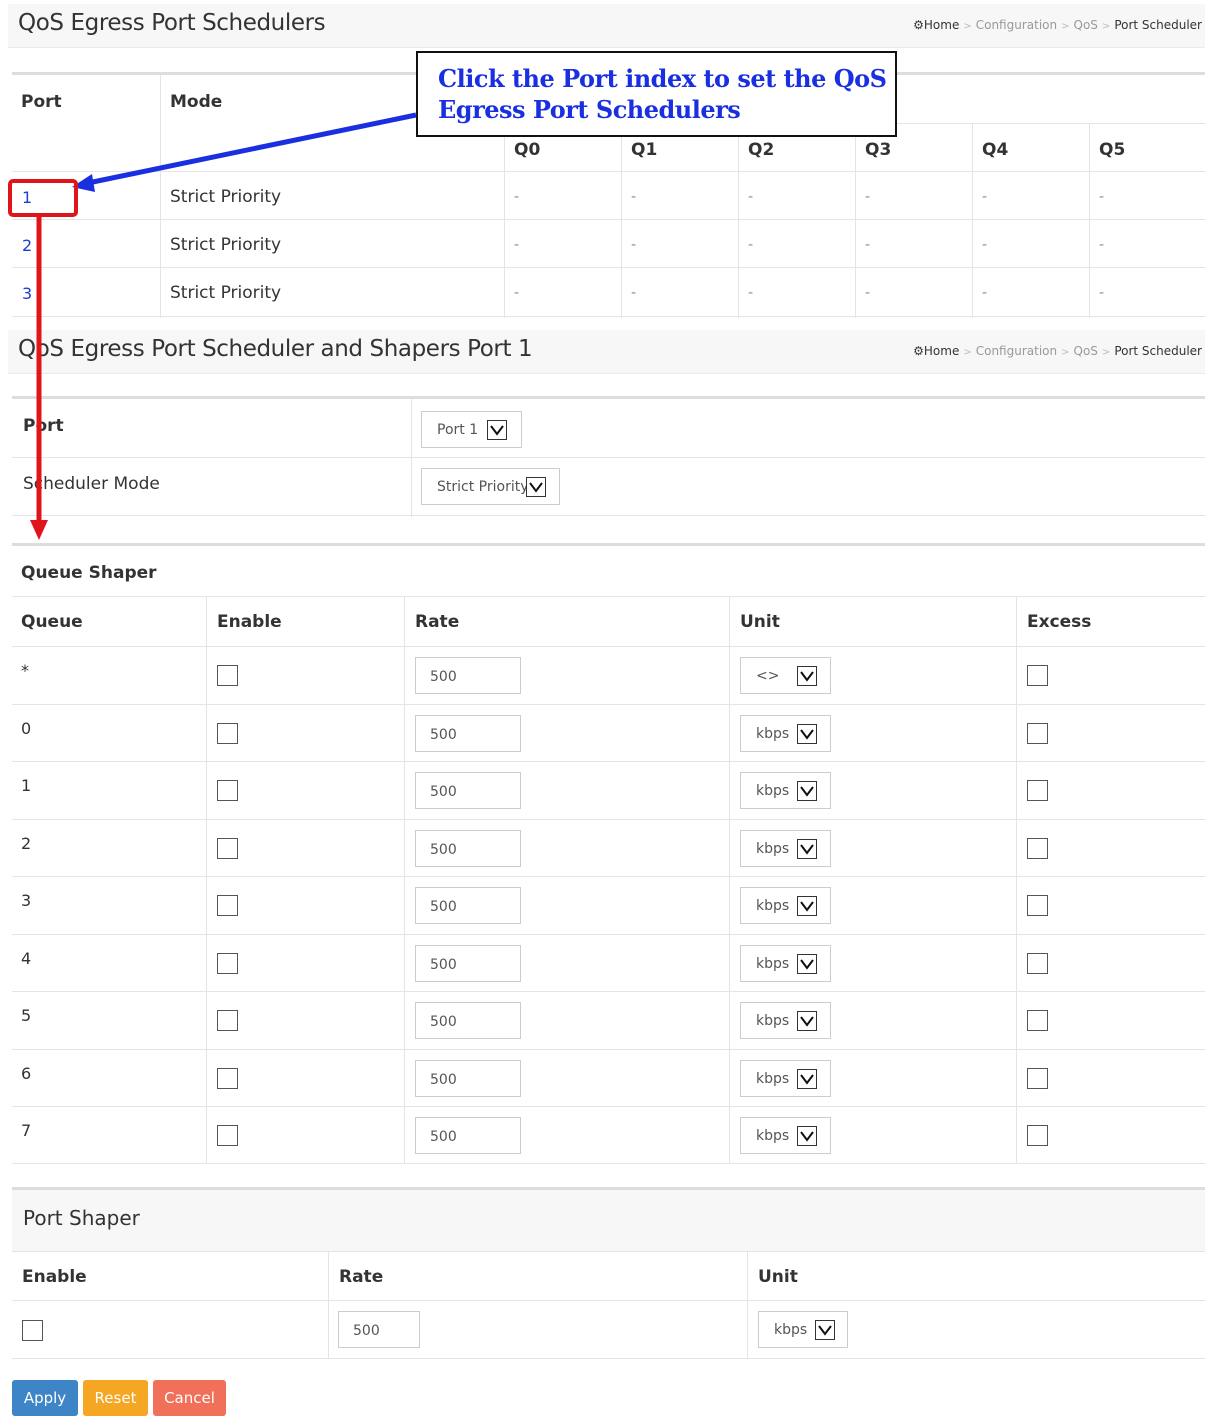  I want to click on col-header-queue: Queue, so click(52, 622).